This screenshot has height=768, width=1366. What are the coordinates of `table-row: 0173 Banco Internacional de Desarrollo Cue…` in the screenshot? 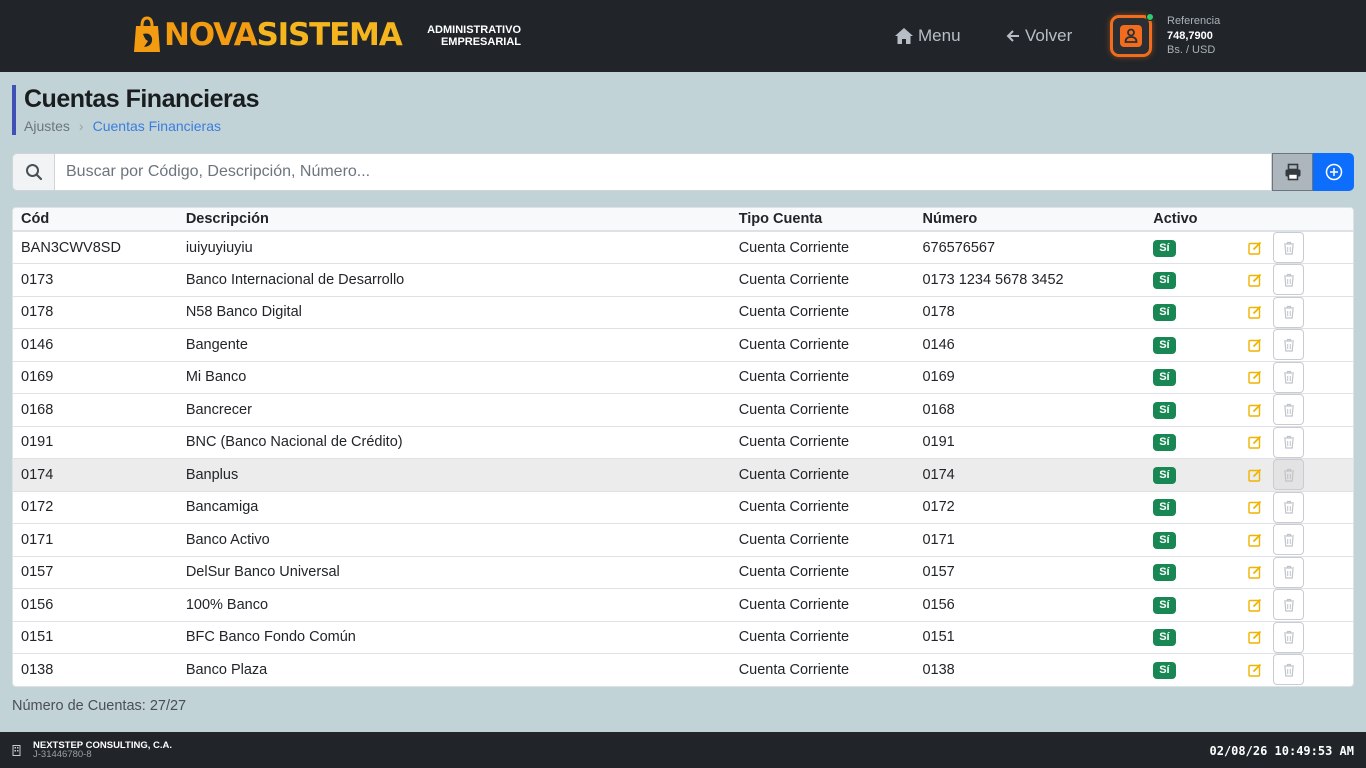 It's located at (683, 280).